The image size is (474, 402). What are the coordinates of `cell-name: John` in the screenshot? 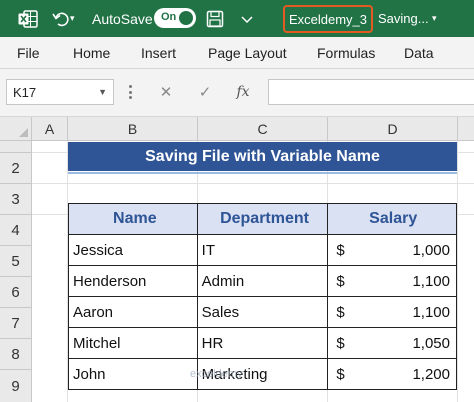 It's located at (133, 374).